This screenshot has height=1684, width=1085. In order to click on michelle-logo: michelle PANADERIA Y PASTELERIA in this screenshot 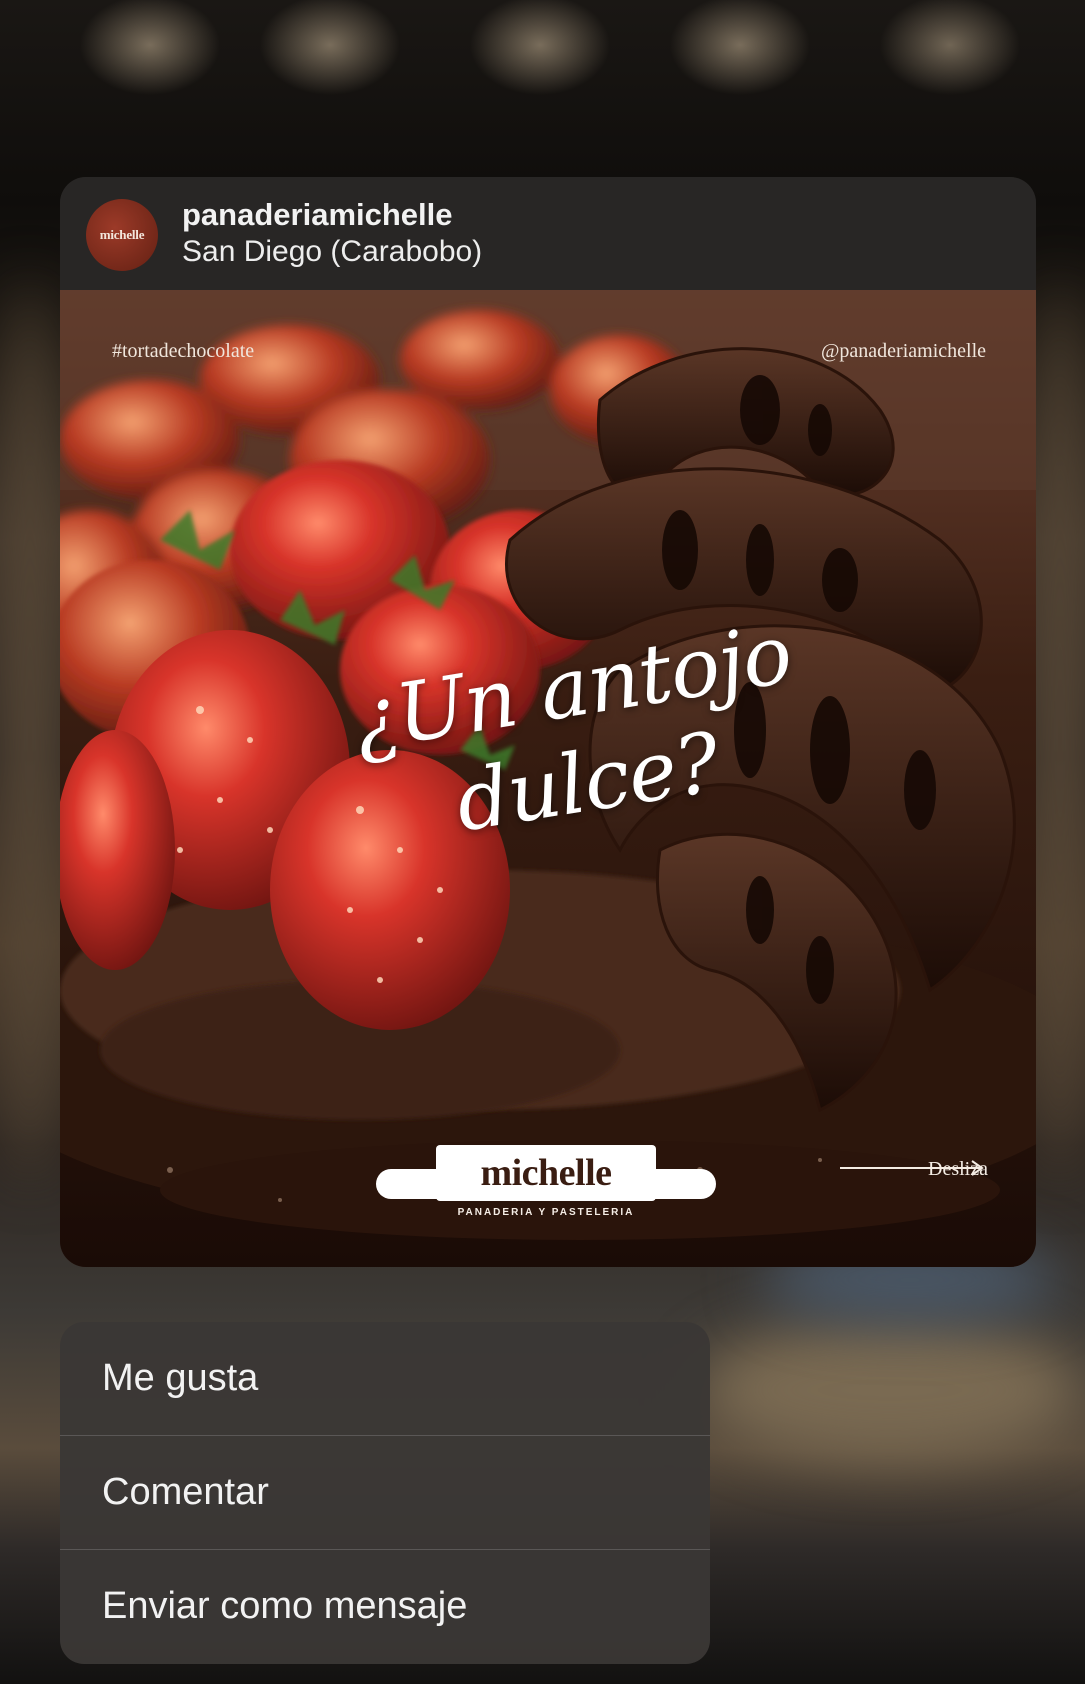, I will do `click(546, 1181)`.